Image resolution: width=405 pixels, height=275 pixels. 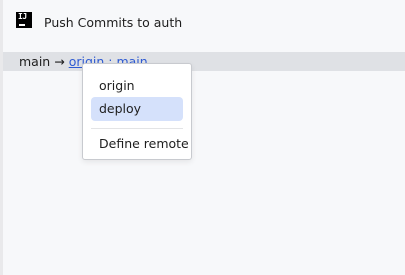 What do you see at coordinates (113, 22) in the screenshot?
I see `window-title: Push Commits to auth` at bounding box center [113, 22].